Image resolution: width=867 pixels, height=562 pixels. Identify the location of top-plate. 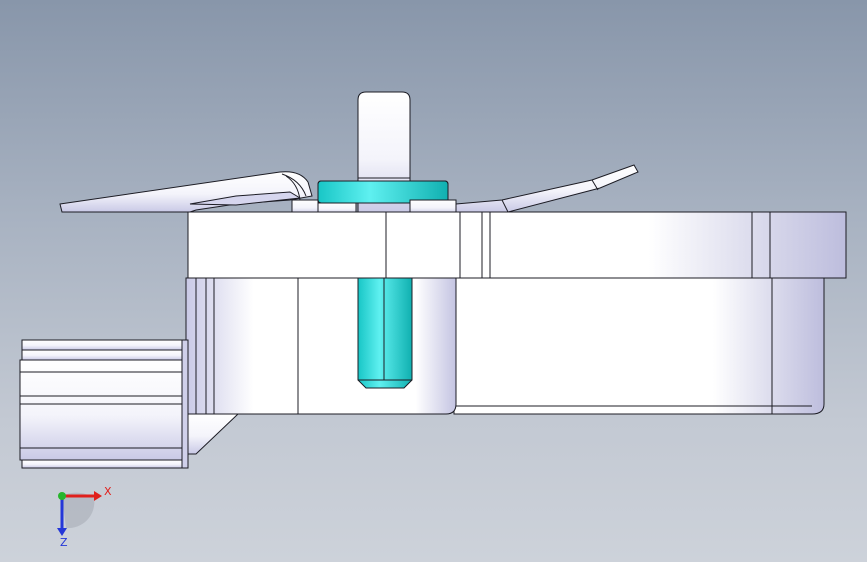
(517, 245).